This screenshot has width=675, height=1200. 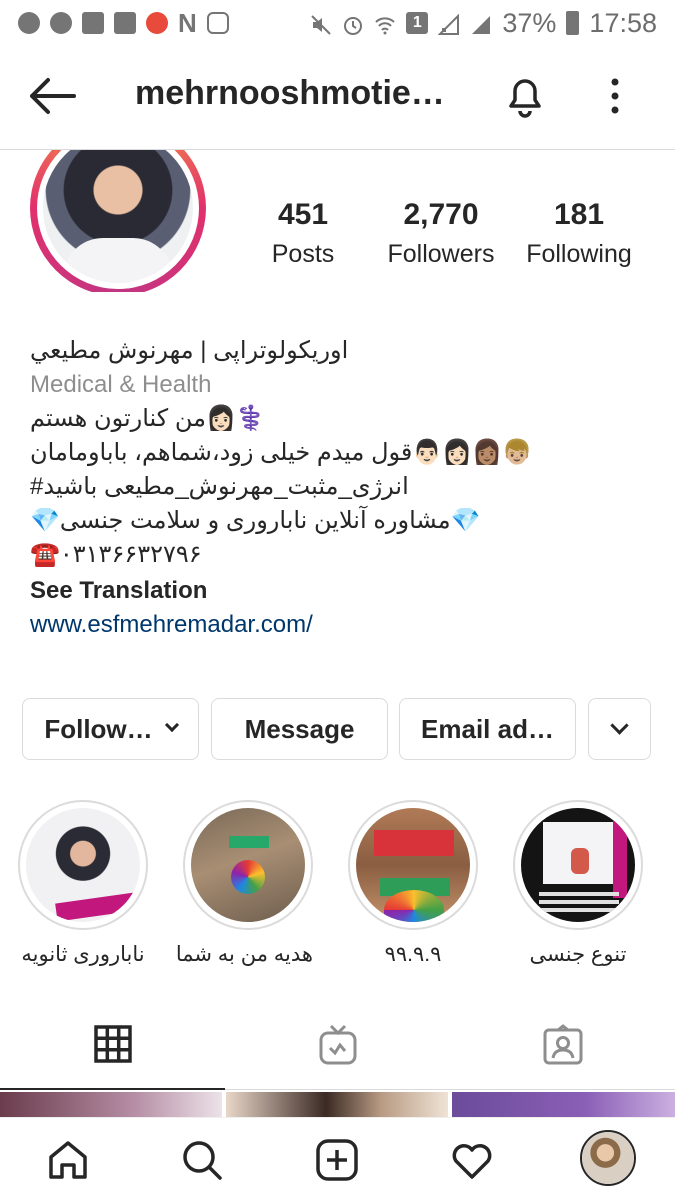 What do you see at coordinates (413, 954) in the screenshot?
I see `highlight-label: ۹۹.۹.۹` at bounding box center [413, 954].